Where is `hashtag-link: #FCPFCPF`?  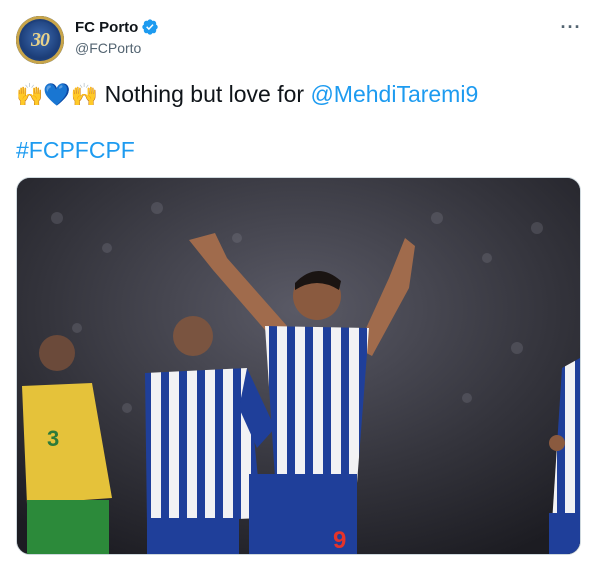 hashtag-link: #FCPFCPF is located at coordinates (75, 150).